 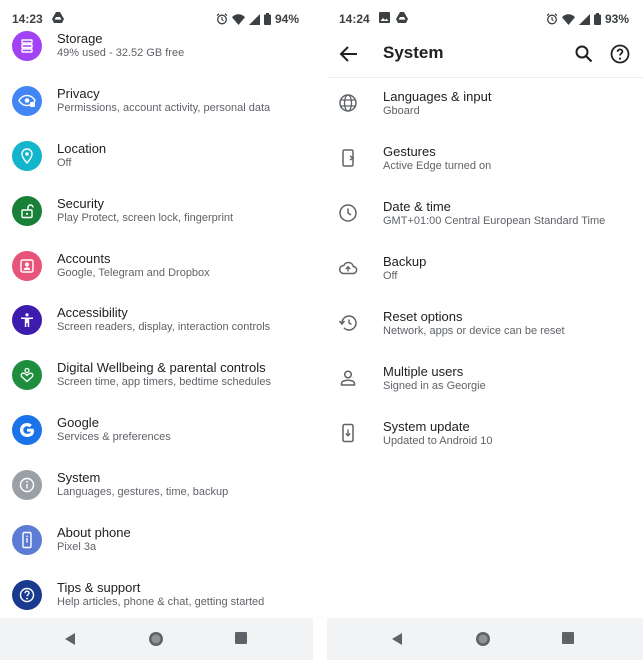 I want to click on system-update-icon, so click(x=348, y=433).